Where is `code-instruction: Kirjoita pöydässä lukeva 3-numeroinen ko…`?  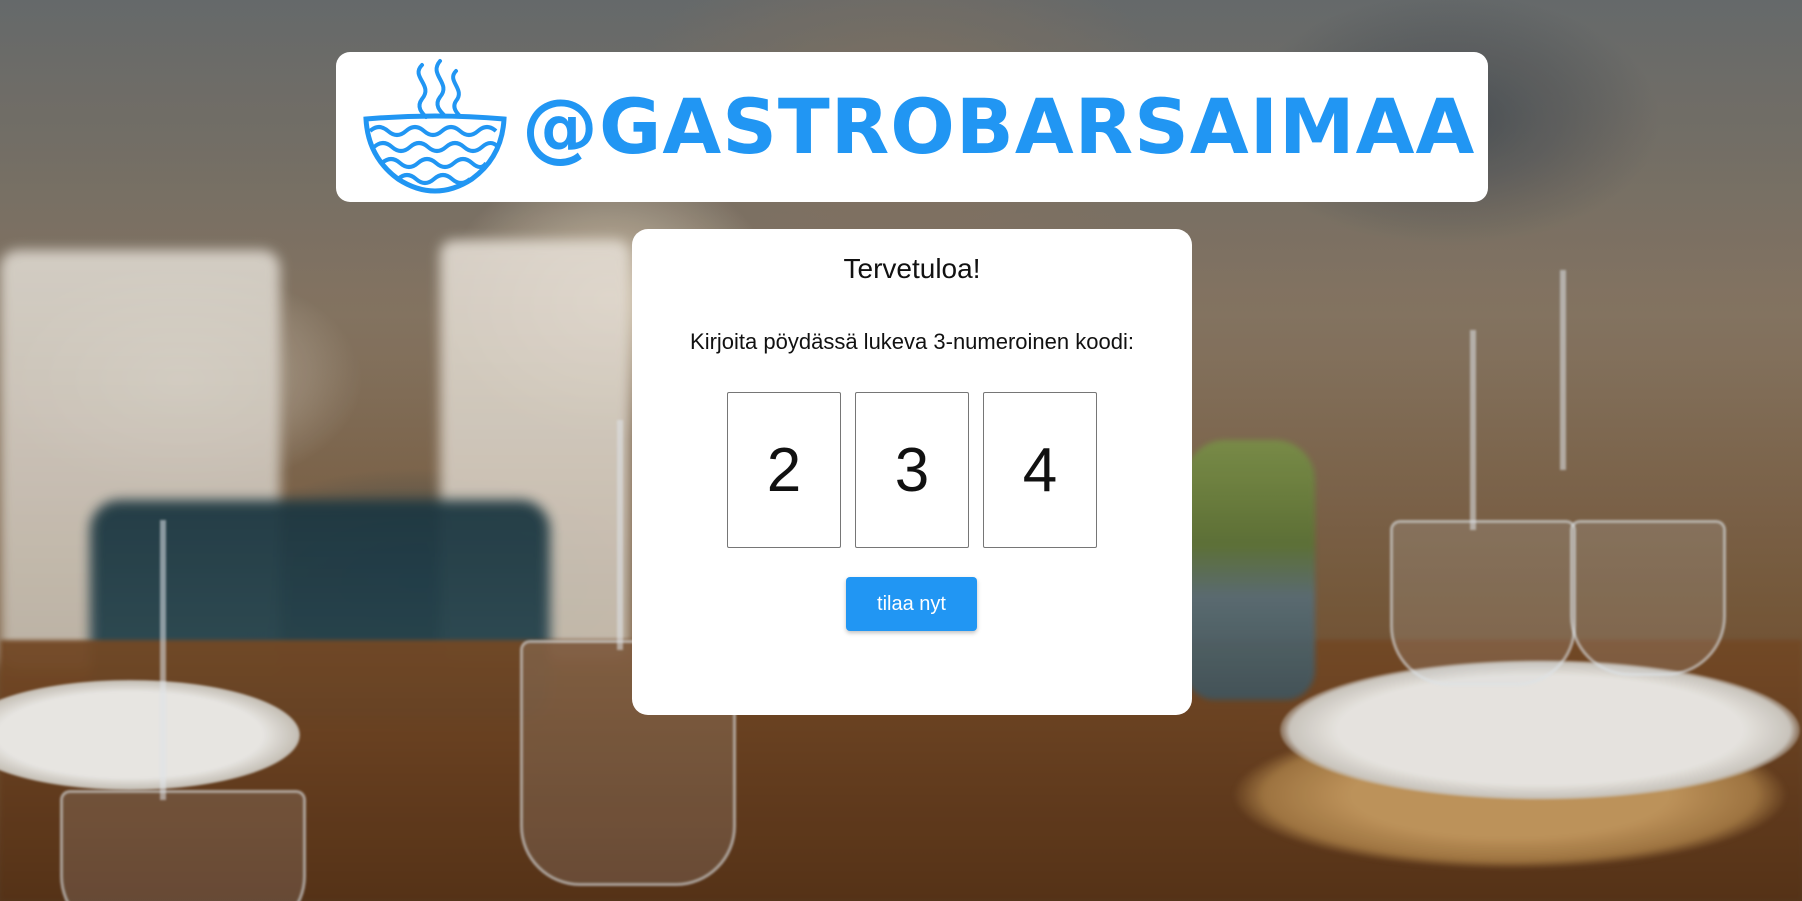
code-instruction: Kirjoita pöydässä lukeva 3-numeroinen ko… is located at coordinates (912, 341).